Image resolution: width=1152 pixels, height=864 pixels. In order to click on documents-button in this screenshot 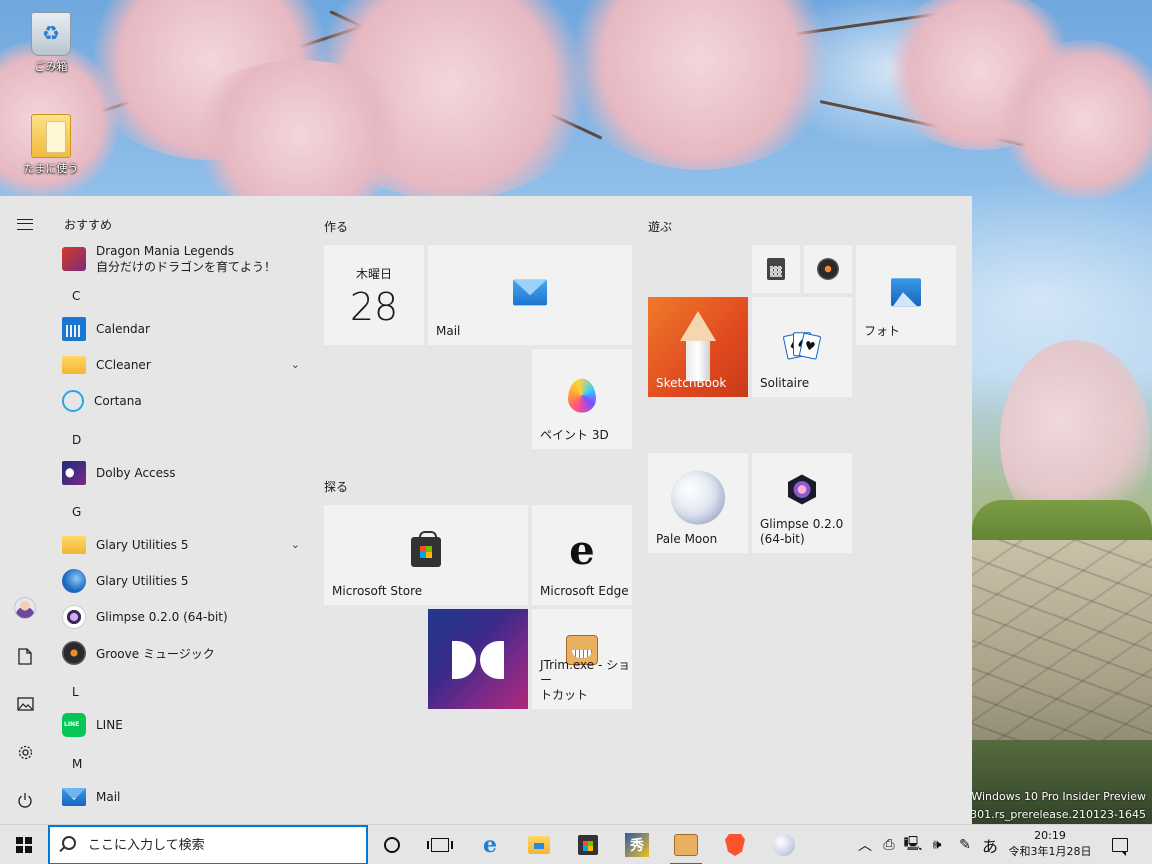, I will do `click(25, 656)`.